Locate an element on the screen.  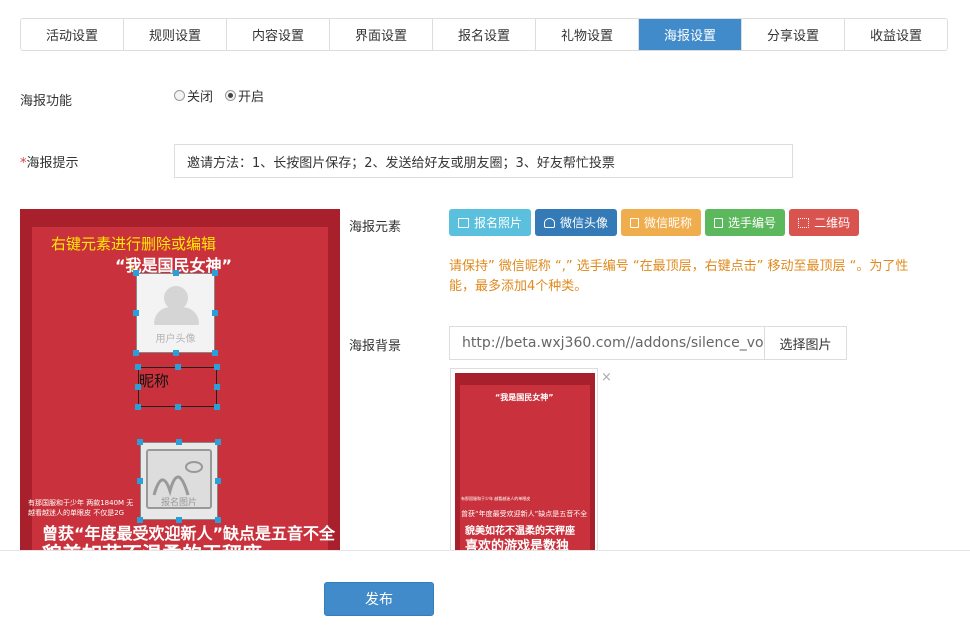
poster-hint-label-text: 海报提示 is located at coordinates (52, 163).